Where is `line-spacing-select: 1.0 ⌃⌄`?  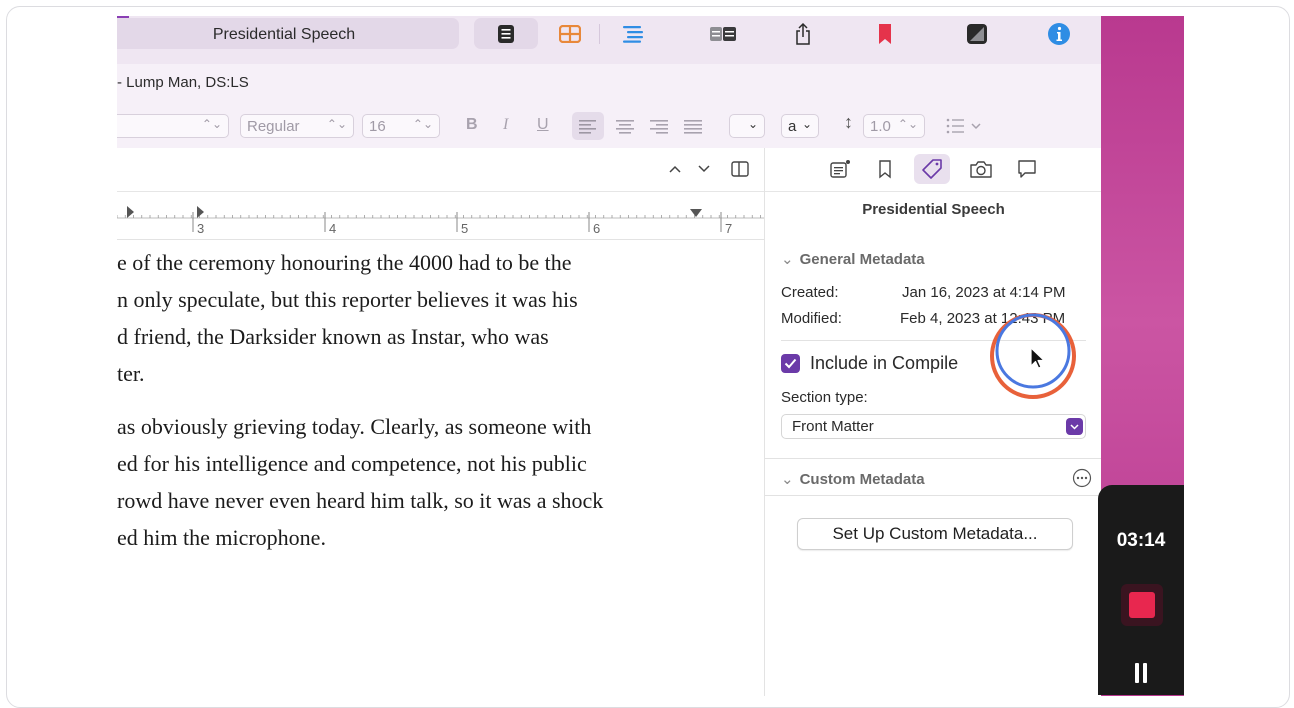 line-spacing-select: 1.0 ⌃⌄ is located at coordinates (894, 126).